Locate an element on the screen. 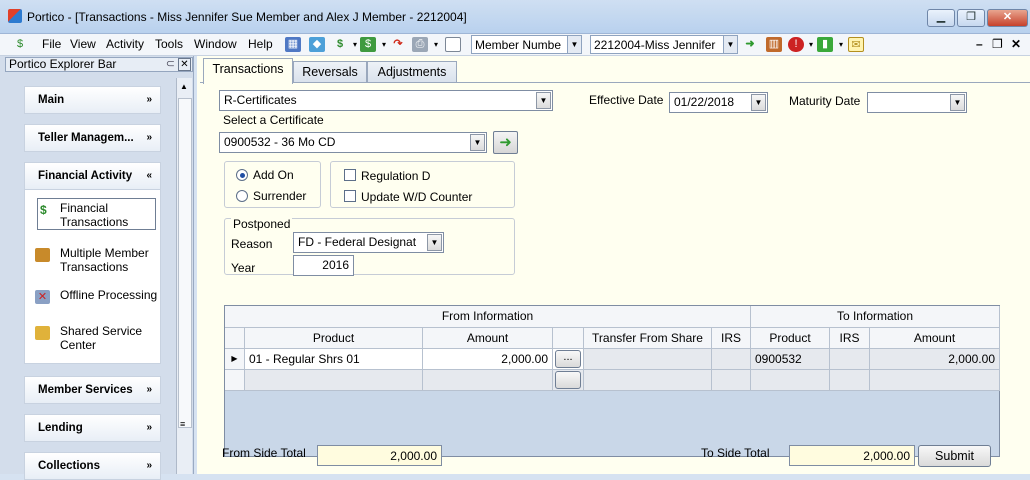  sidebar-item-financial-transactions: $ Financial Transactions is located at coordinates (96, 214).